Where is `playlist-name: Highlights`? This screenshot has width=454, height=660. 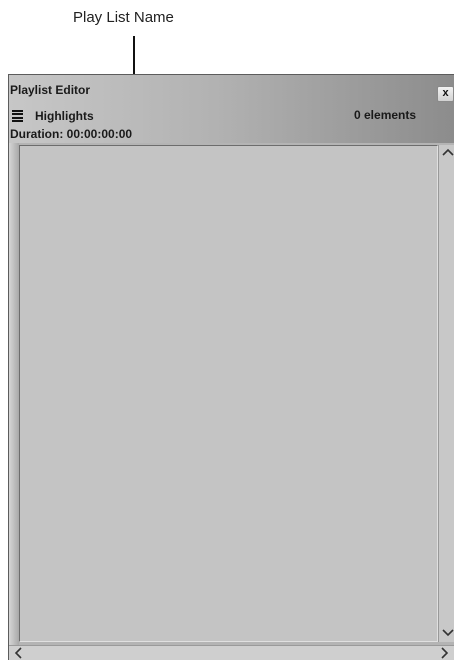 playlist-name: Highlights is located at coordinates (64, 116).